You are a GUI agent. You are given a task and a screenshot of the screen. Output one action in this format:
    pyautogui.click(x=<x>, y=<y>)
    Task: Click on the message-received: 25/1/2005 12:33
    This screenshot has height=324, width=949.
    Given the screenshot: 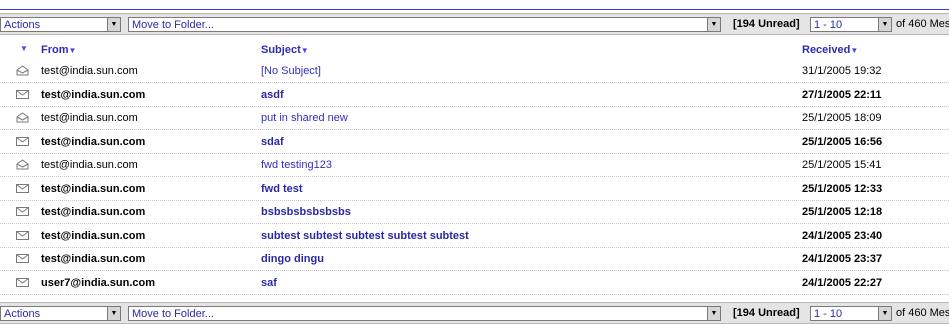 What is the action you would take?
    pyautogui.click(x=842, y=188)
    